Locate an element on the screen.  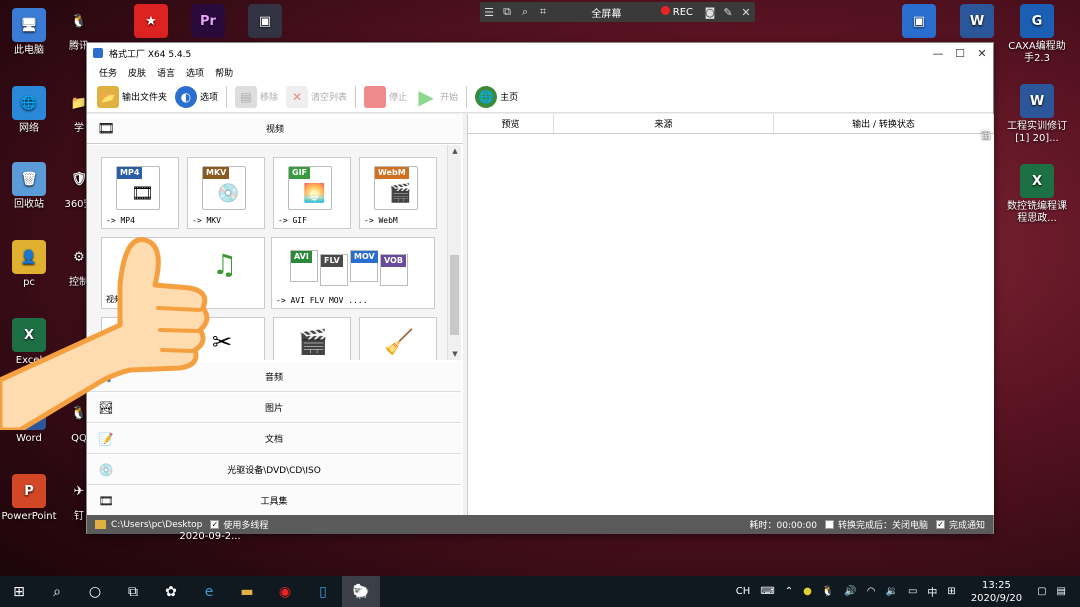
format-tile-mkv: MKV 💿 -> MKV is located at coordinates (226, 193).